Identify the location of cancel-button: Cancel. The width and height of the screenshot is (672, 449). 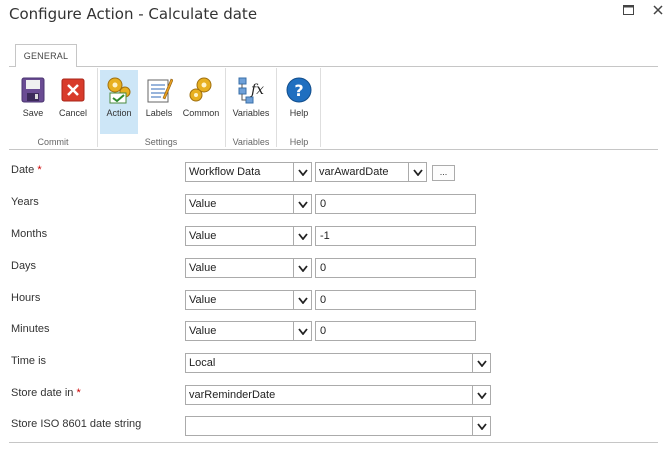
(73, 102).